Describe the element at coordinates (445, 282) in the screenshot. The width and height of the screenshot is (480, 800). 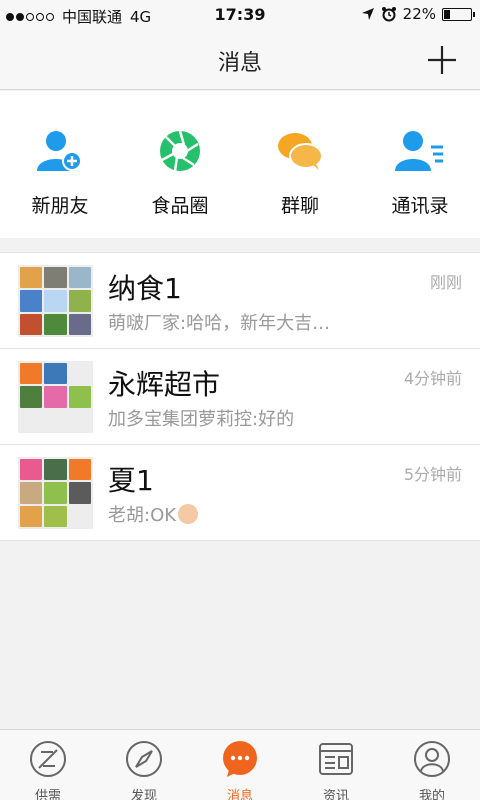
I see `chat-time: 刚刚` at that location.